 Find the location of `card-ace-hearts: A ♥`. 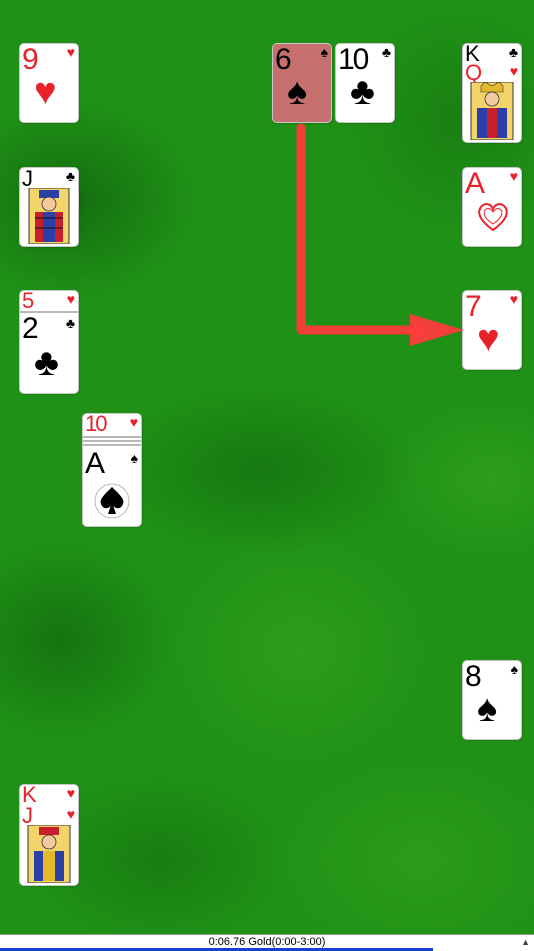

card-ace-hearts: A ♥ is located at coordinates (492, 207).